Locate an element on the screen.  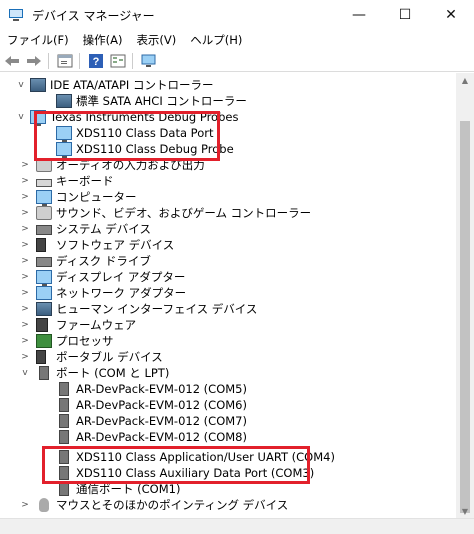
tree-item-label: ディスク ドライブ is located at coordinates (103, 261).